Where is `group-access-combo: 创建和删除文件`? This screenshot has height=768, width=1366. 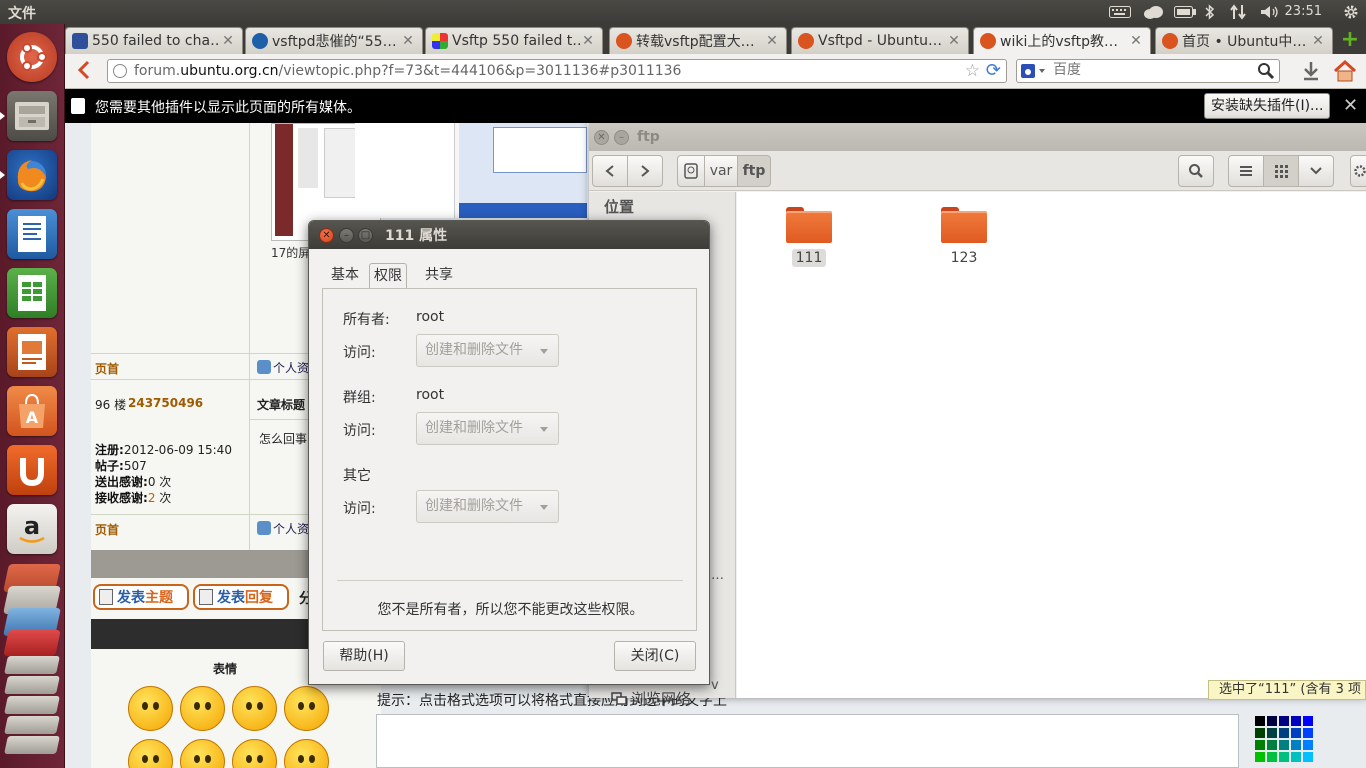 group-access-combo: 创建和删除文件 is located at coordinates (487, 428).